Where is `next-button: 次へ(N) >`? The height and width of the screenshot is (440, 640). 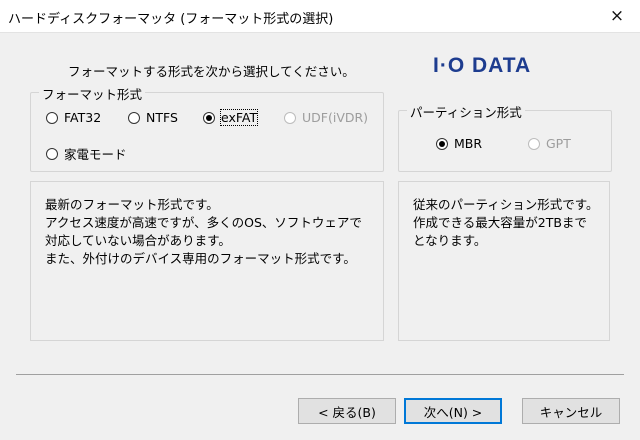
next-button: 次へ(N) > is located at coordinates (453, 411).